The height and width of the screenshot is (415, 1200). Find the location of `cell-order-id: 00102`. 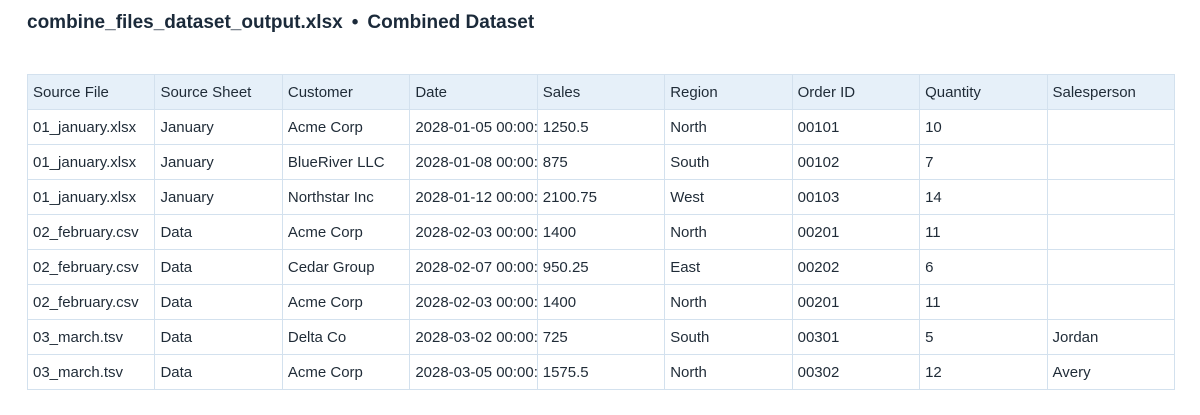

cell-order-id: 00102 is located at coordinates (856, 162).